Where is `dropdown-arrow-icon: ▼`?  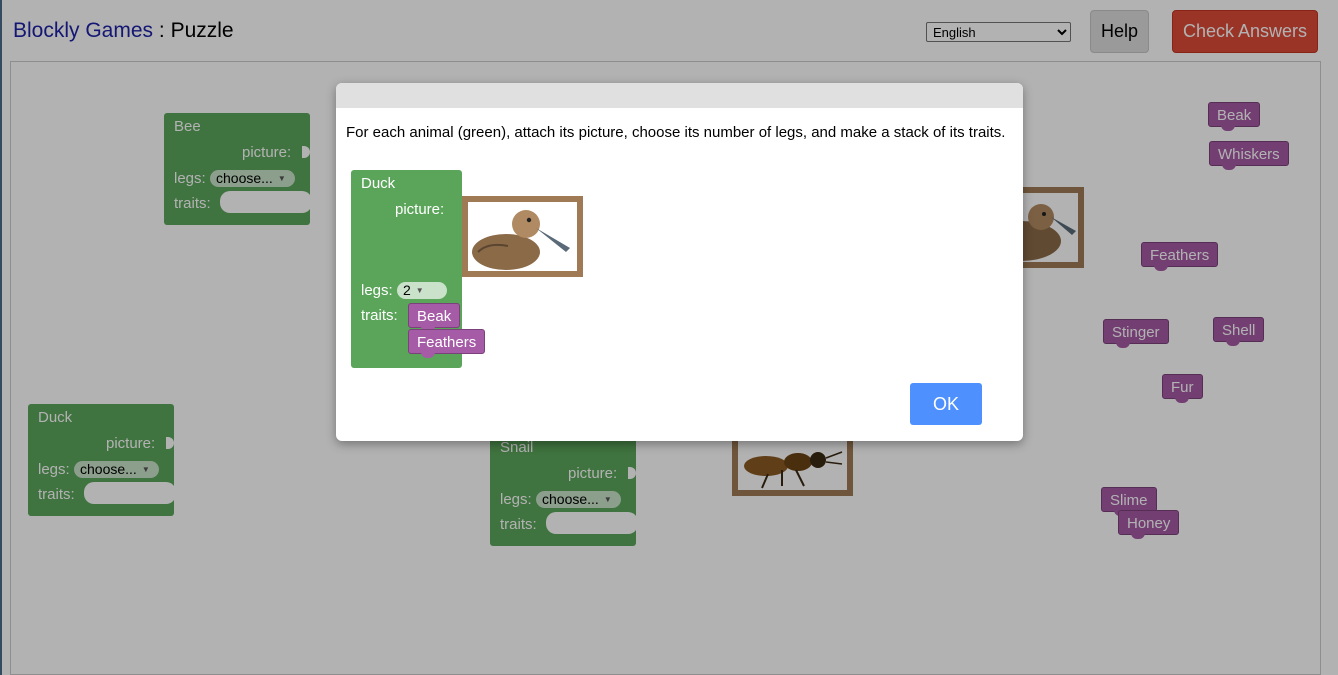 dropdown-arrow-icon: ▼ is located at coordinates (419, 290).